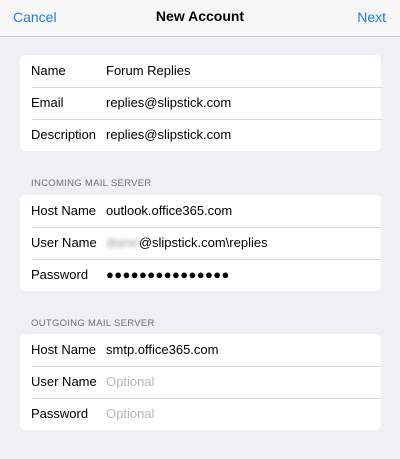 The width and height of the screenshot is (400, 459). What do you see at coordinates (240, 211) in the screenshot?
I see `incoming-host-field: outlook.office365.com` at bounding box center [240, 211].